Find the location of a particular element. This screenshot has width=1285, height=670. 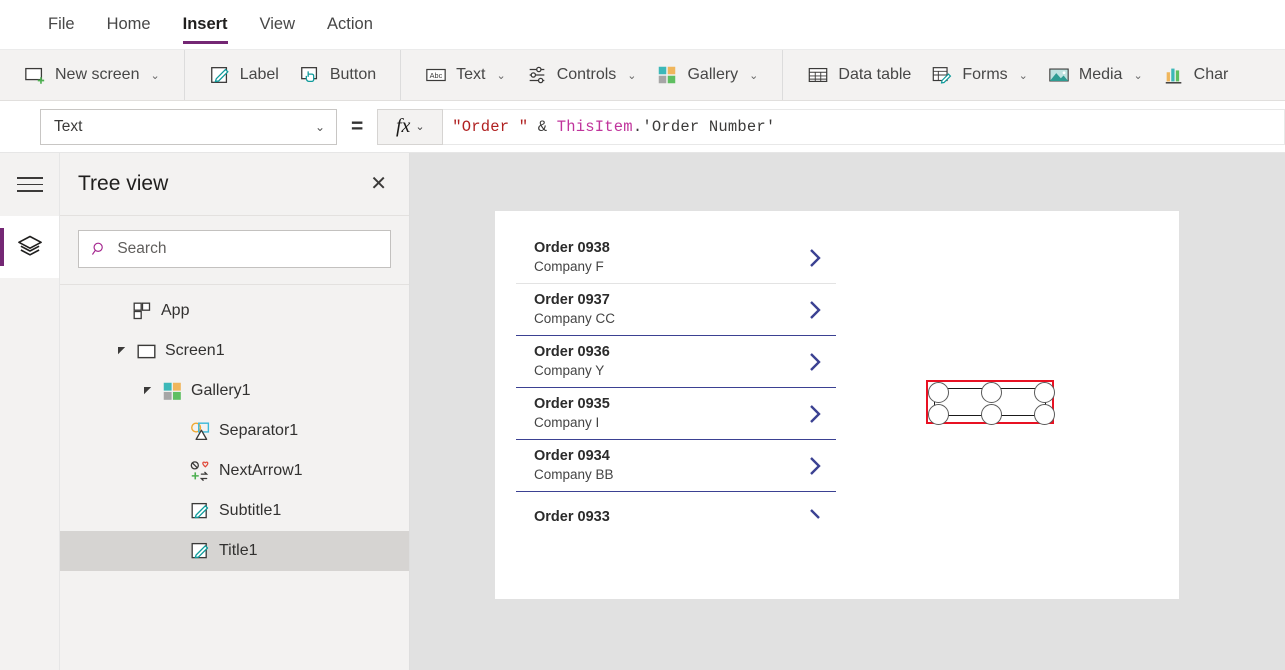

screen-icon is located at coordinates (146, 351).